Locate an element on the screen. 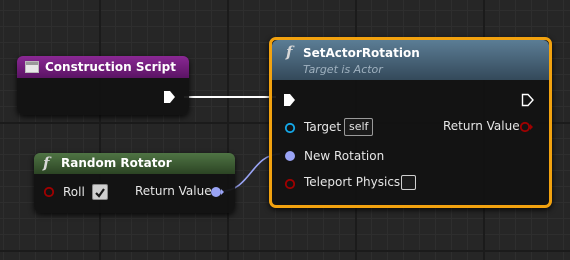 The image size is (570, 260). teleport-physics-label: Teleport Physics is located at coordinates (352, 182).